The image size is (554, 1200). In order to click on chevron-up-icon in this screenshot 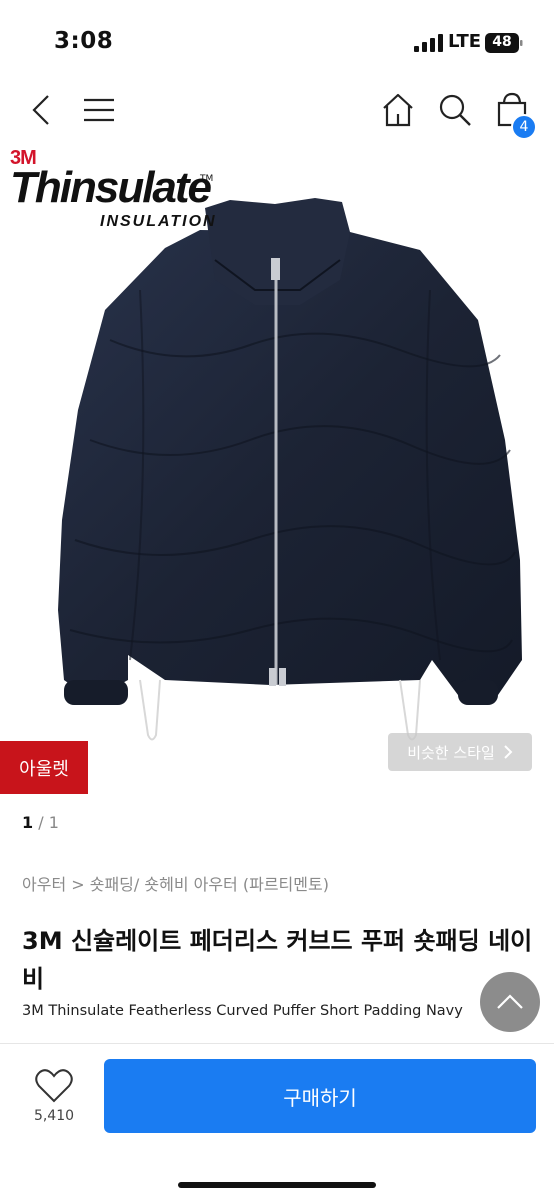, I will do `click(510, 1001)`.